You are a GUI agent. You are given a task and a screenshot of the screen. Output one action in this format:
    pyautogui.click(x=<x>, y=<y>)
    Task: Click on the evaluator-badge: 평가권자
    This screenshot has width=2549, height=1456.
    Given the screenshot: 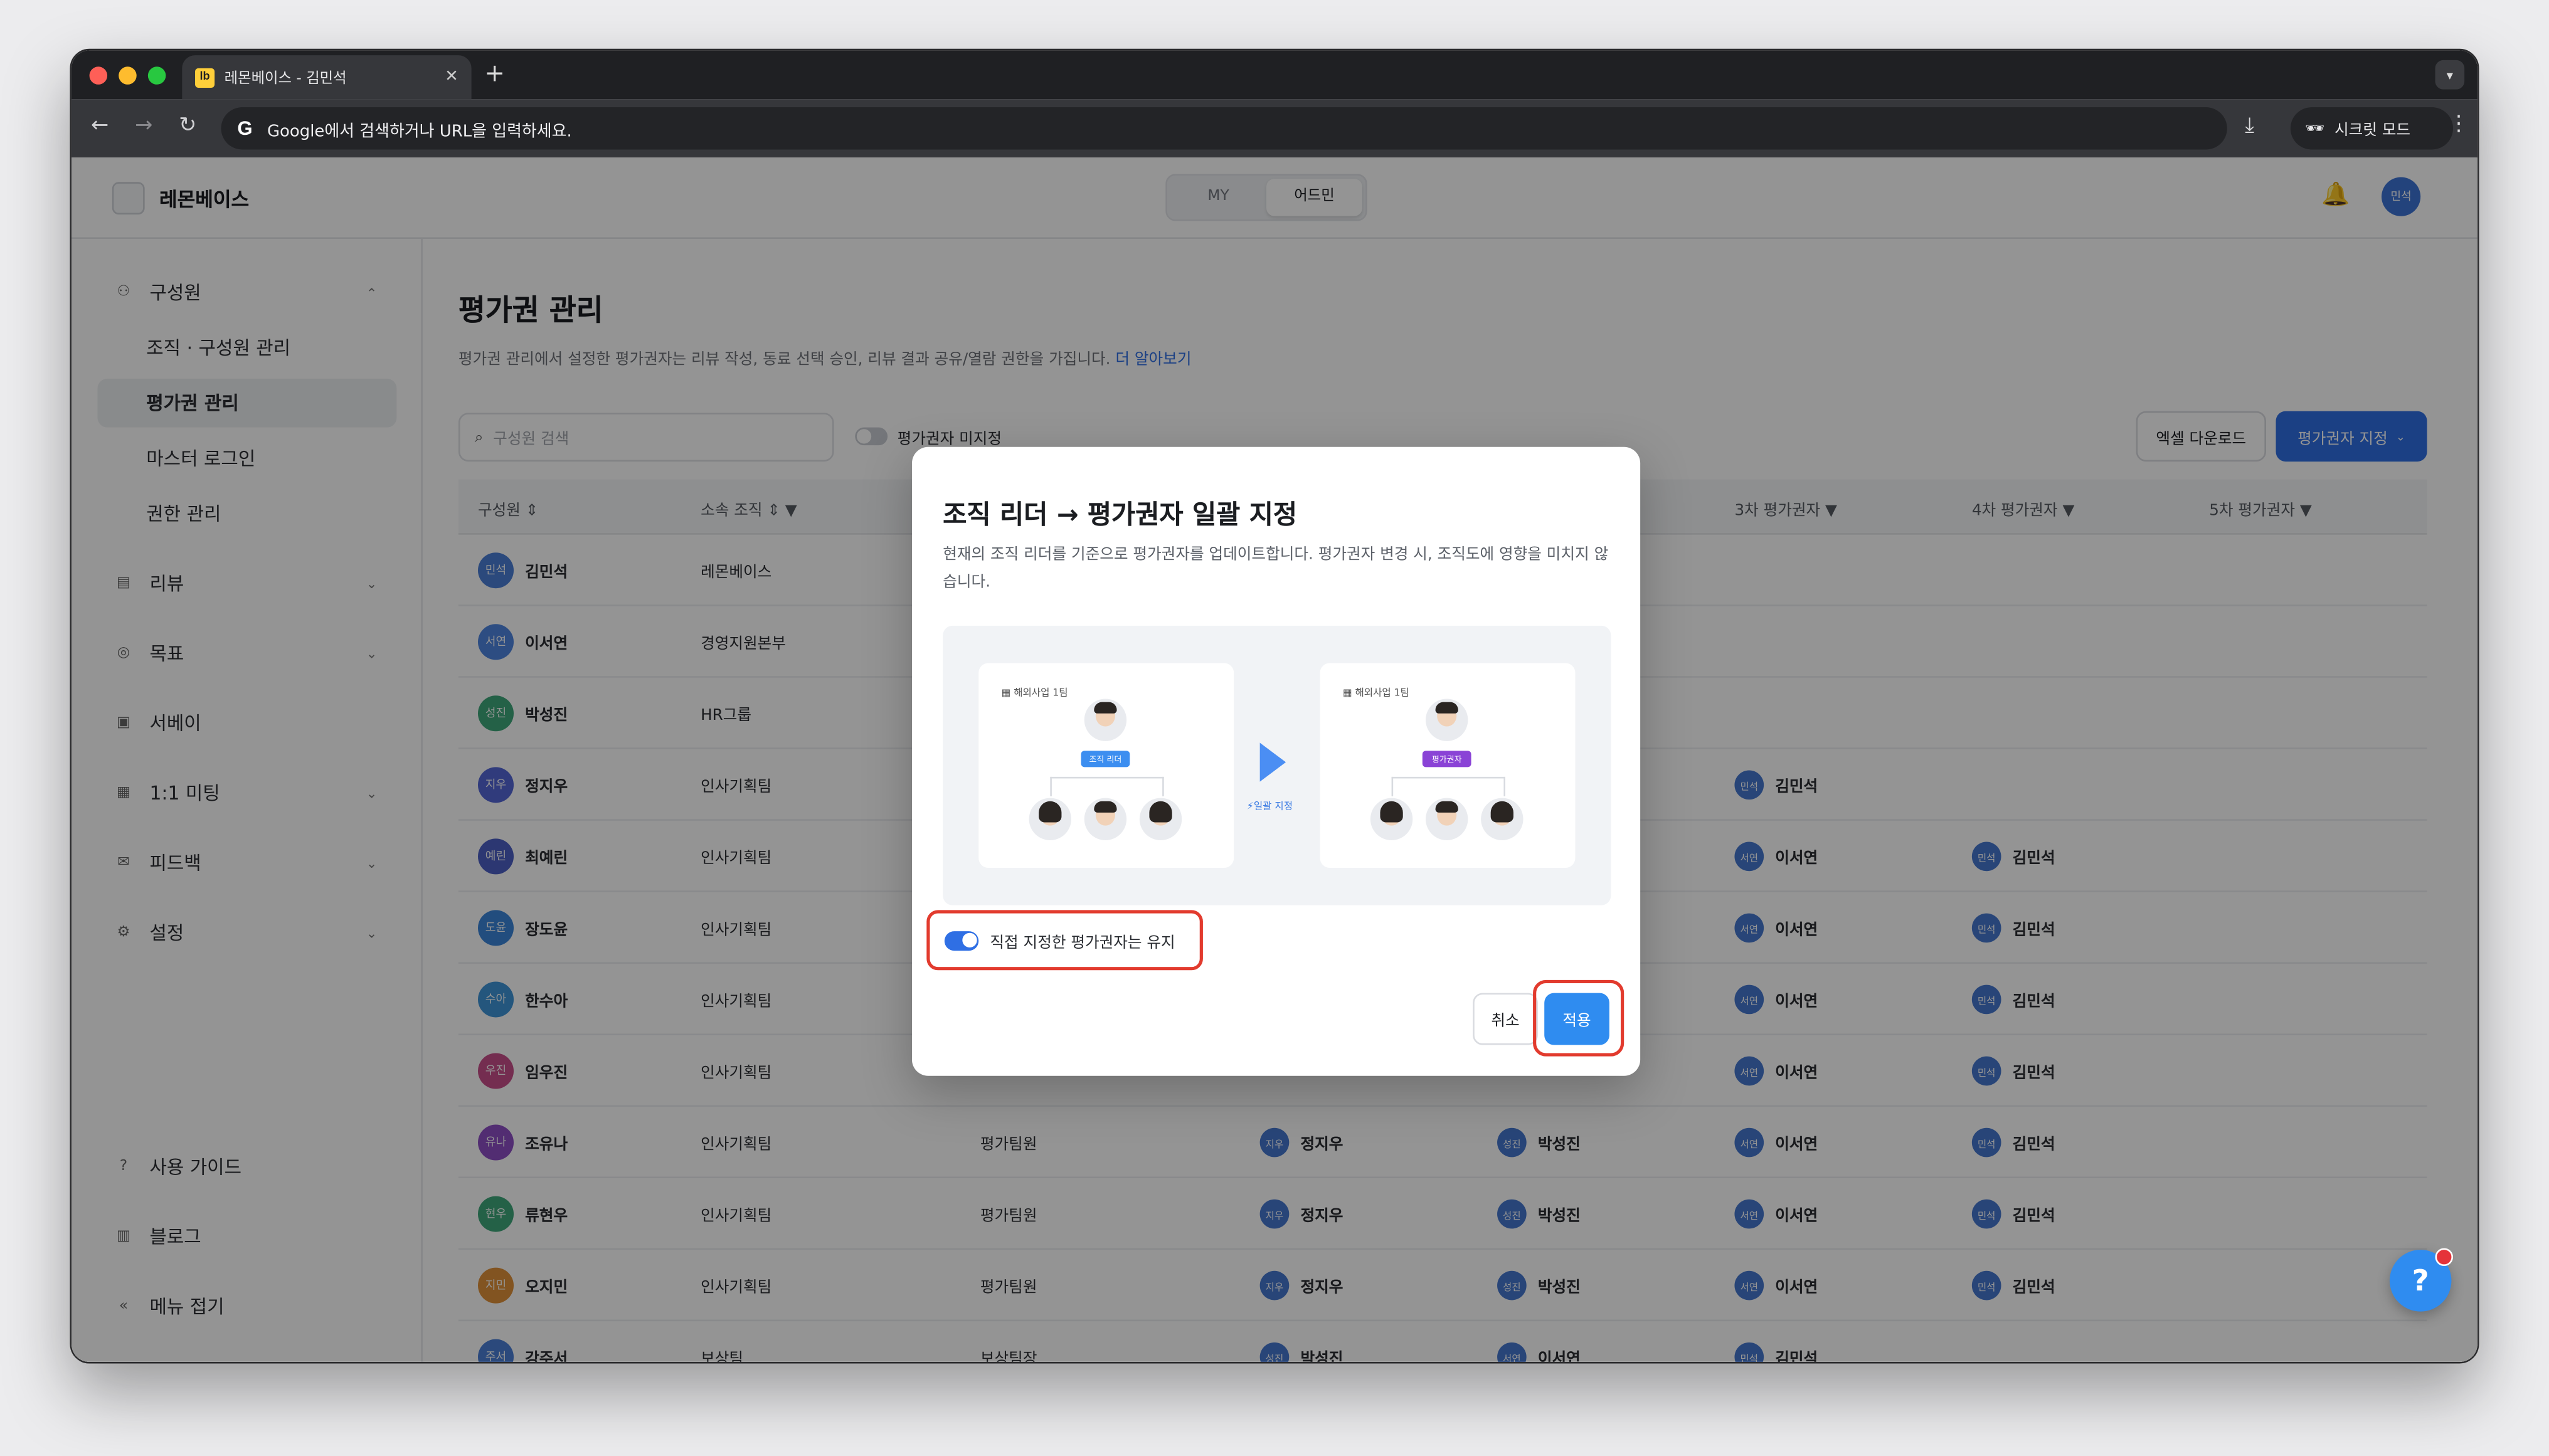 What is the action you would take?
    pyautogui.click(x=1447, y=759)
    